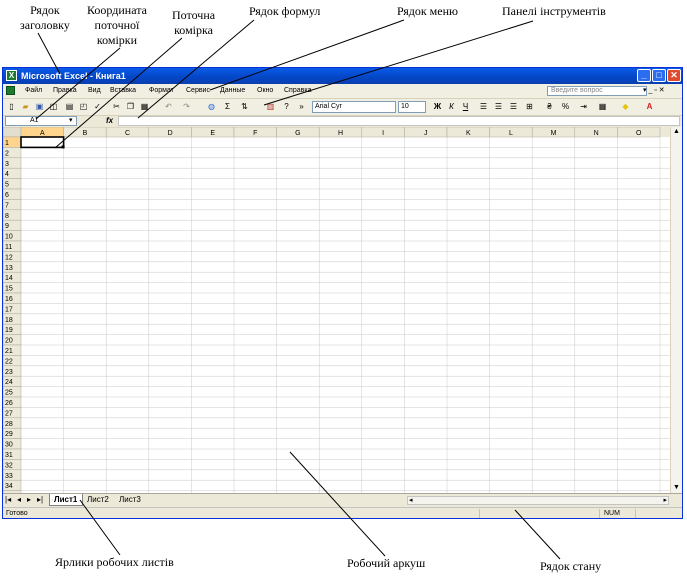  I want to click on pointer-formula-bar, so click(196, 69).